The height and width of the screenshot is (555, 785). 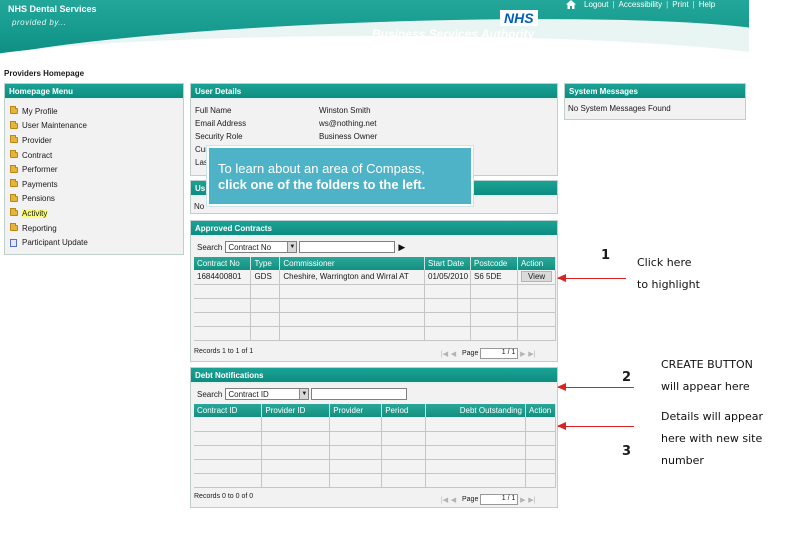 What do you see at coordinates (210, 247) in the screenshot?
I see `search-label: Search` at bounding box center [210, 247].